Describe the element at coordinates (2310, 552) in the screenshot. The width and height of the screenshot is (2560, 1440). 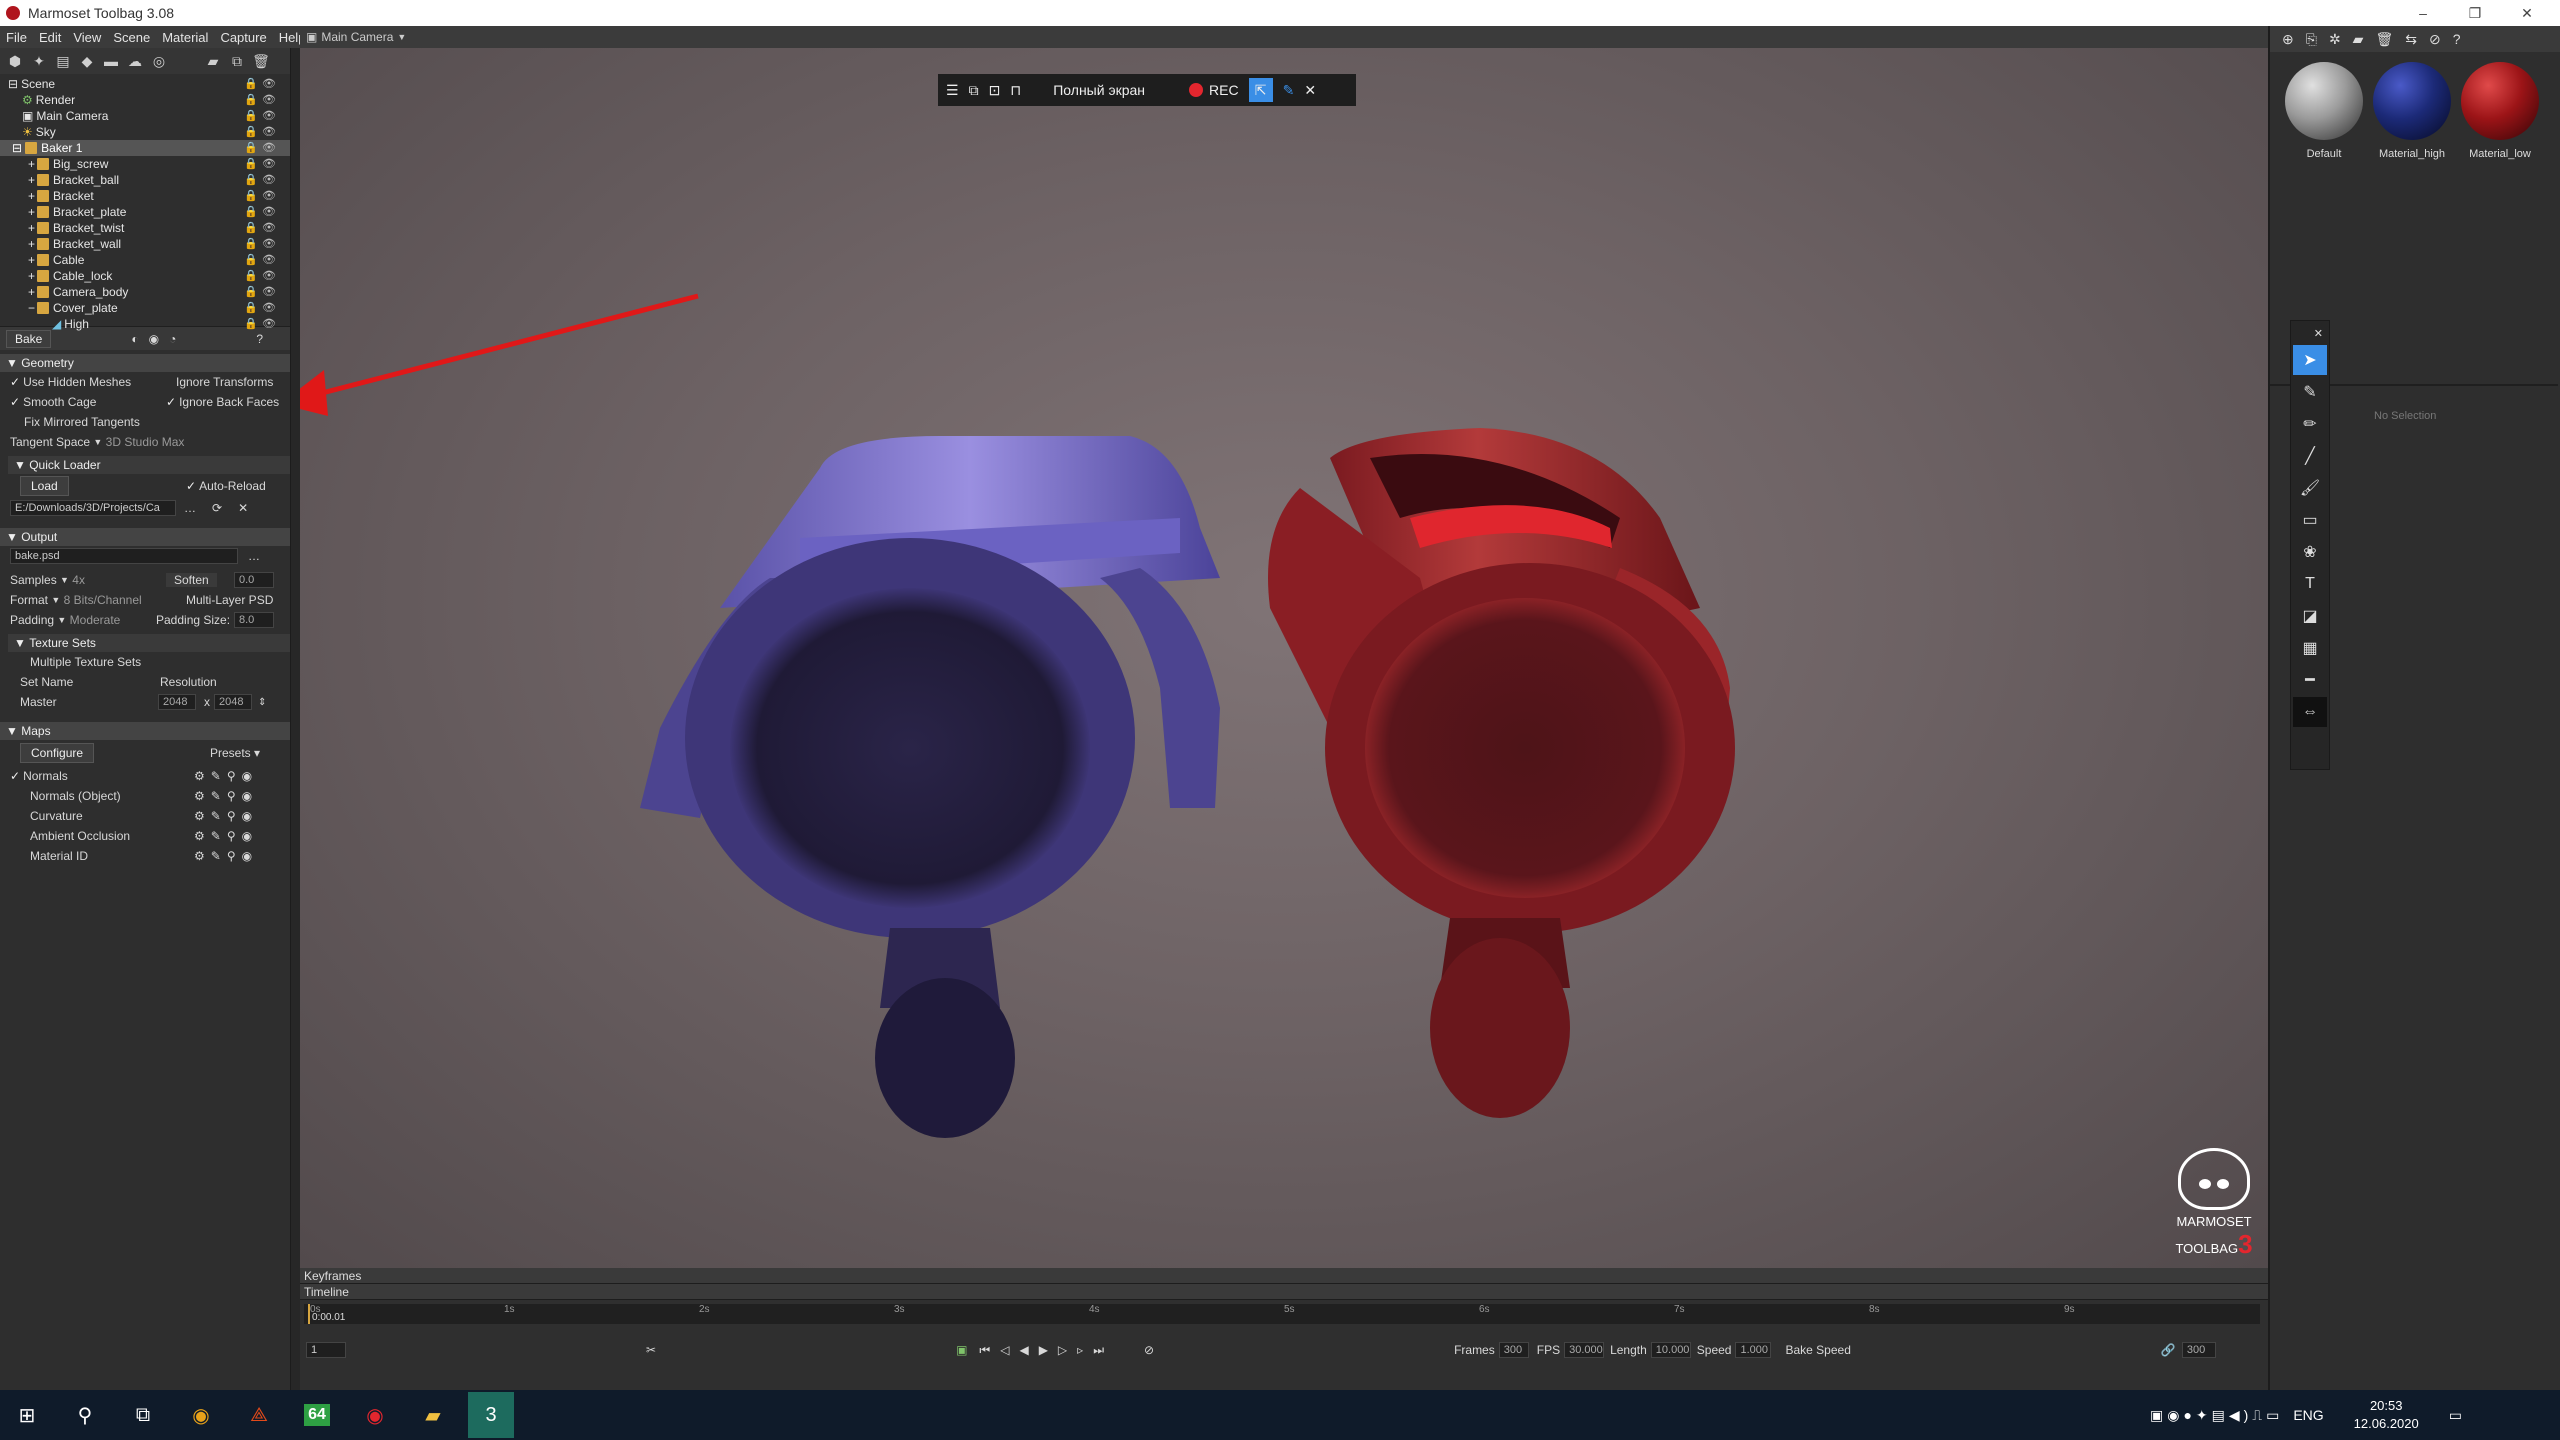
I see `clone-tool-icon: ❀` at that location.